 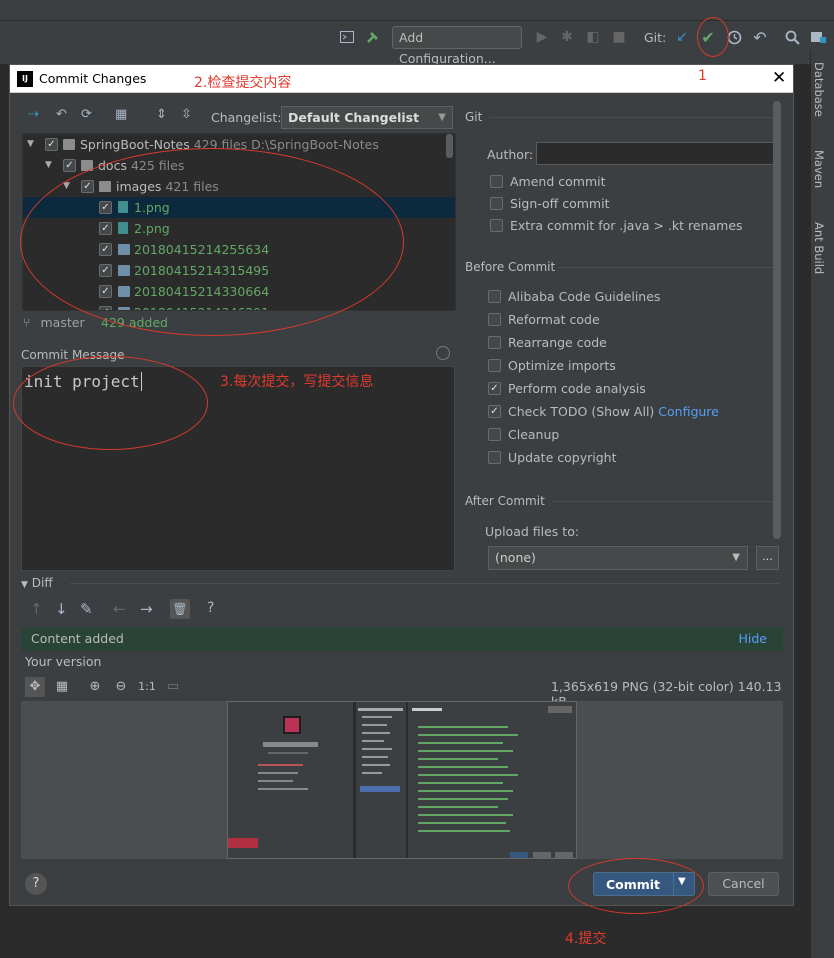 What do you see at coordinates (24, 585) in the screenshot?
I see `collapse-triangle-icon: ▼` at bounding box center [24, 585].